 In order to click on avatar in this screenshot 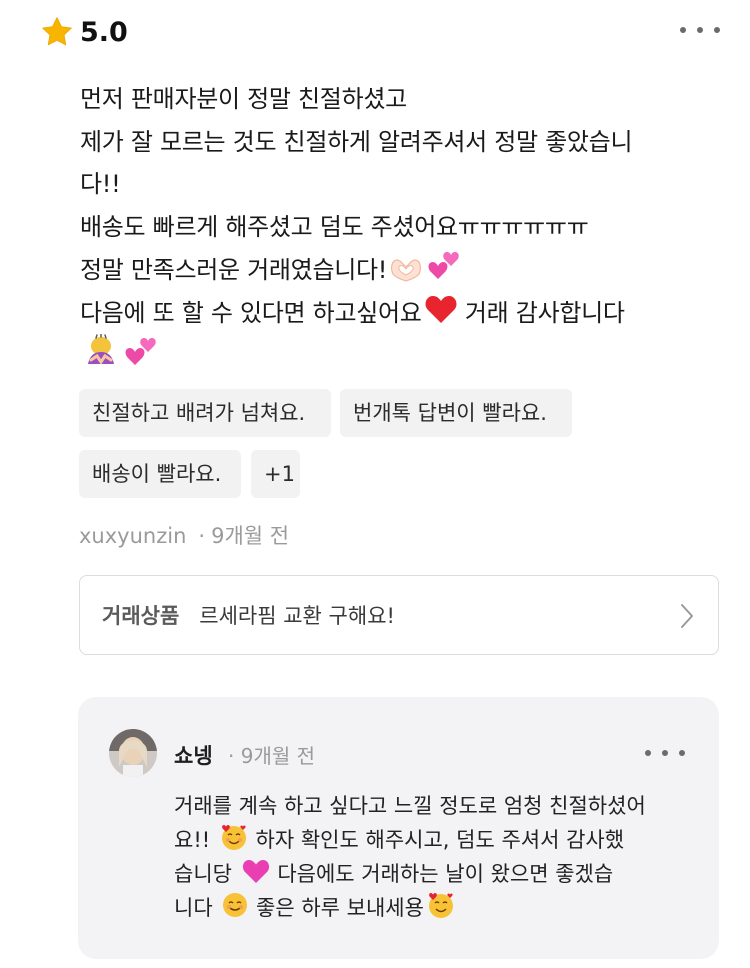, I will do `click(133, 753)`.